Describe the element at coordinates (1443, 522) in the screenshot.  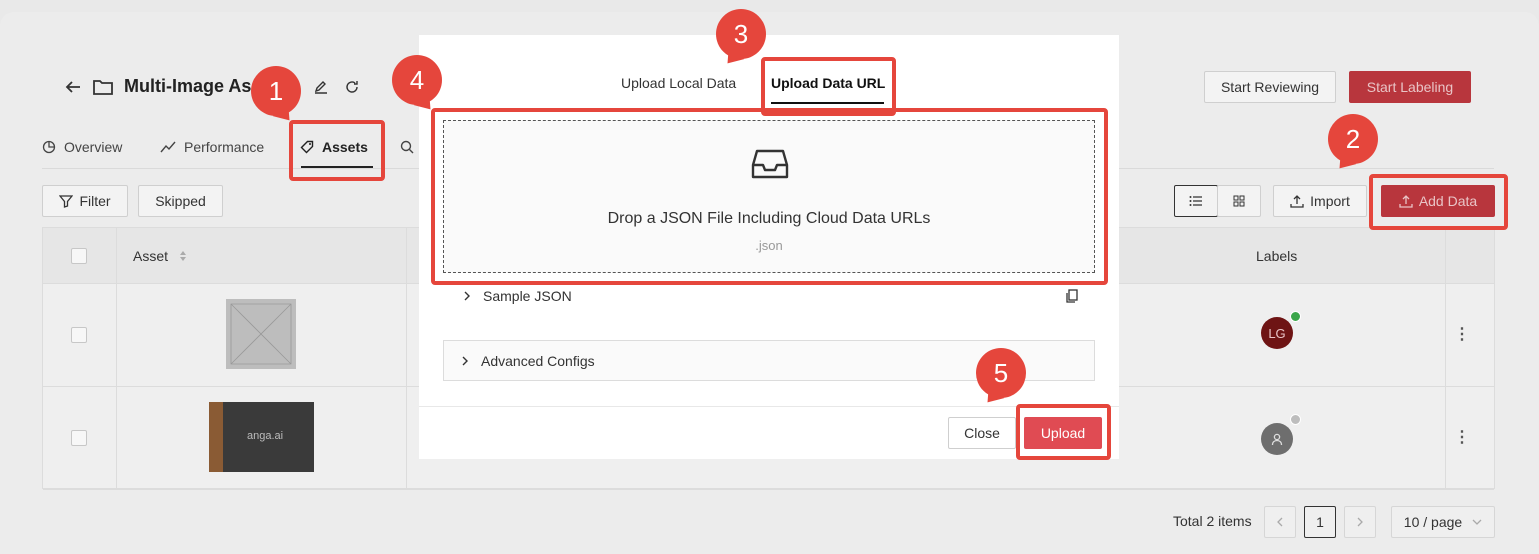
I see `page-size-select: 10 / page` at that location.